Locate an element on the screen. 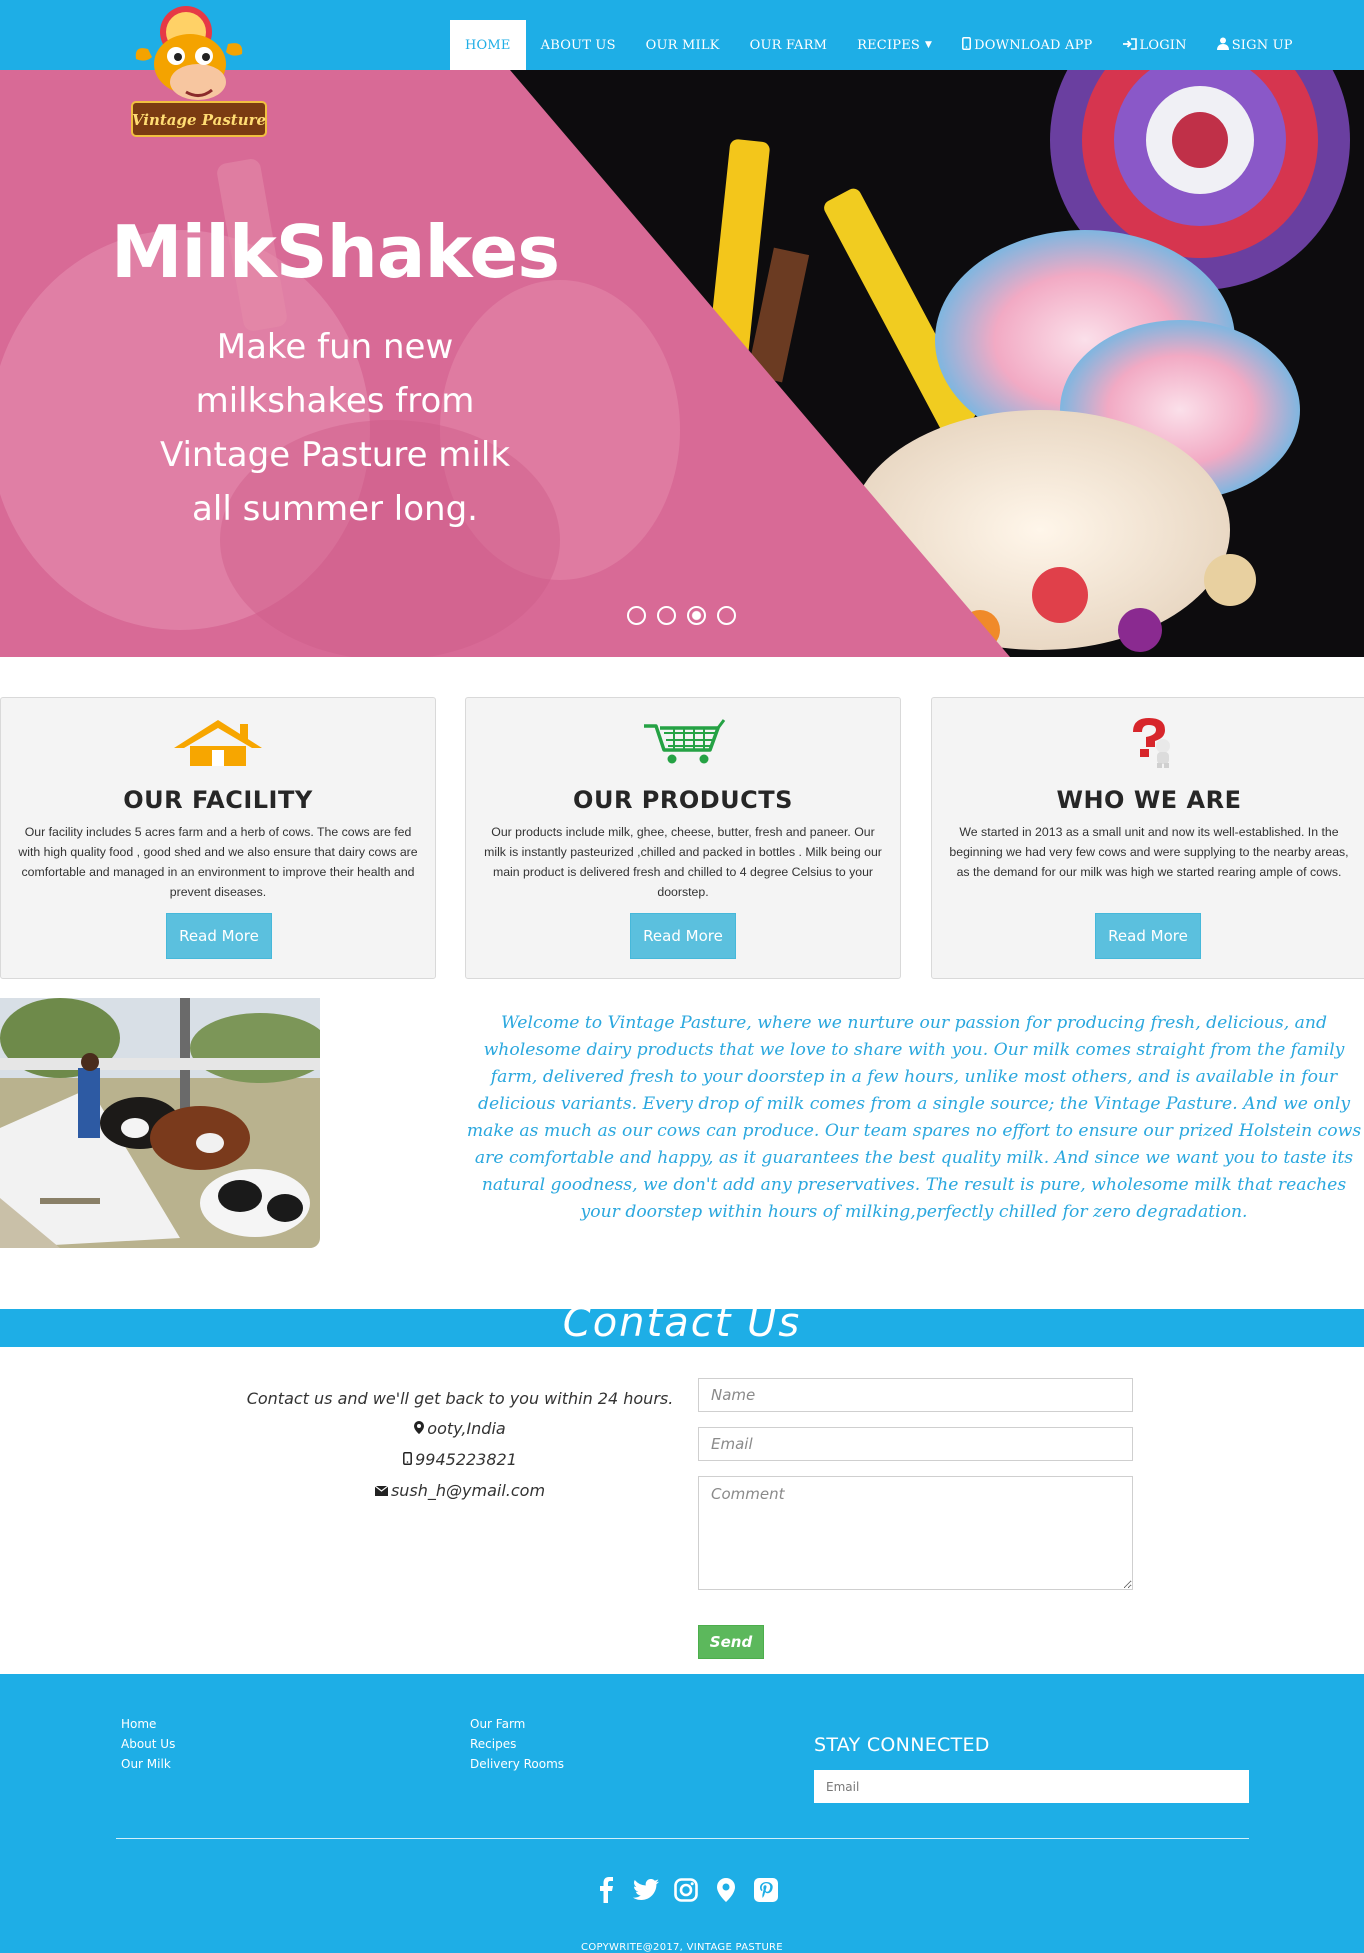  house-icon is located at coordinates (218, 741).